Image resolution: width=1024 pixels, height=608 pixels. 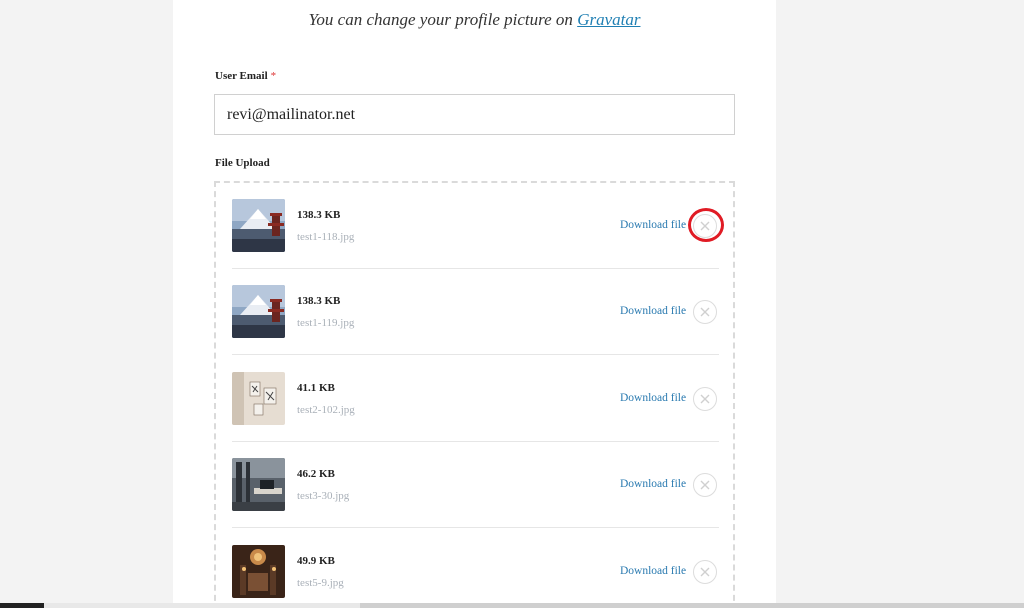 What do you see at coordinates (316, 388) in the screenshot?
I see `file-size: 41.1 KB` at bounding box center [316, 388].